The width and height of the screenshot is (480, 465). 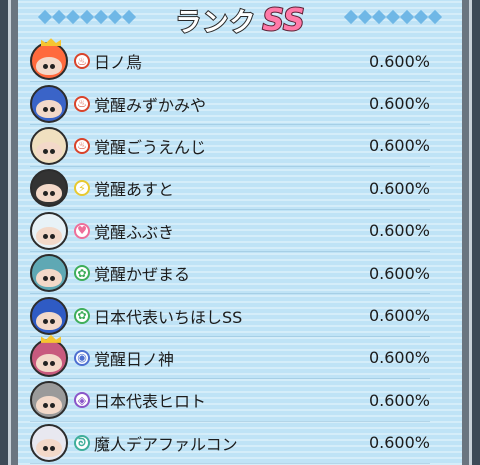 What do you see at coordinates (134, 190) in the screenshot?
I see `character-name: 覚醒あすと` at bounding box center [134, 190].